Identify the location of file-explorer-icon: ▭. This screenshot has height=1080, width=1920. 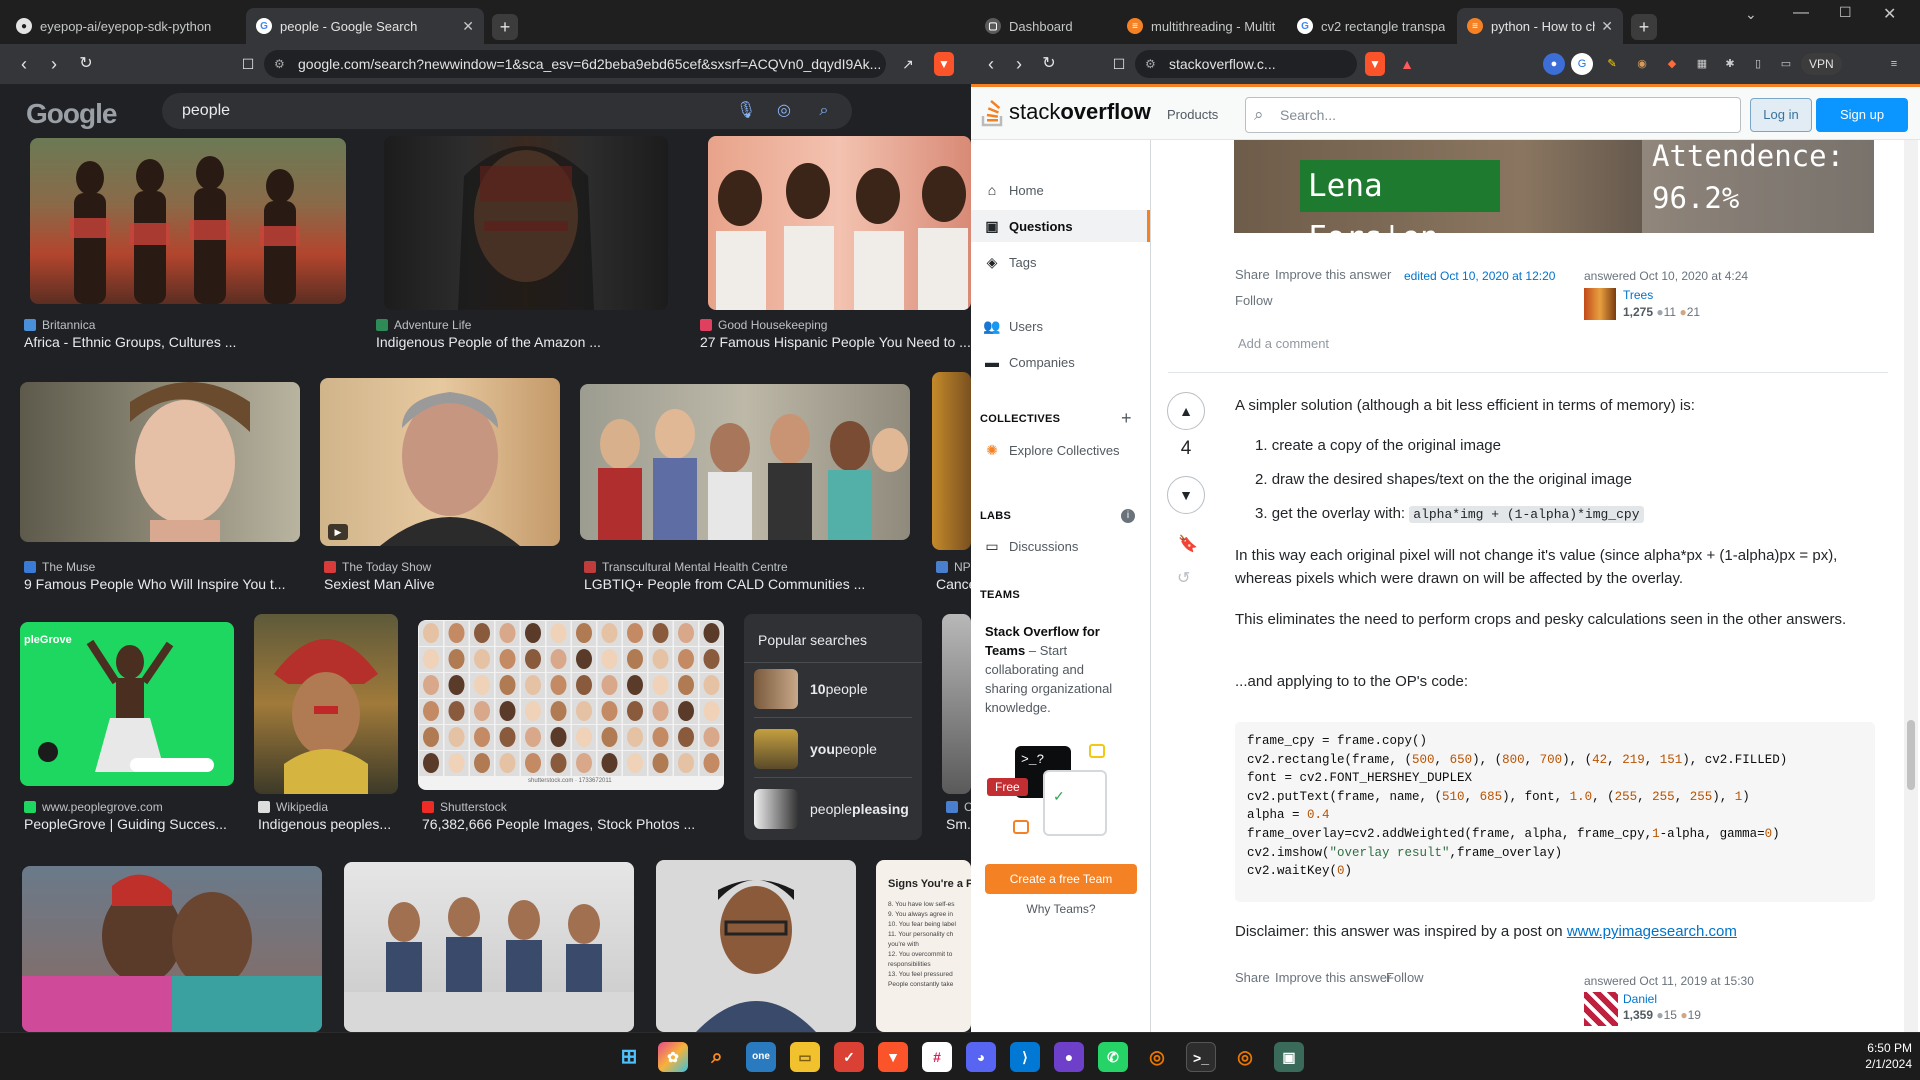
(805, 1057).